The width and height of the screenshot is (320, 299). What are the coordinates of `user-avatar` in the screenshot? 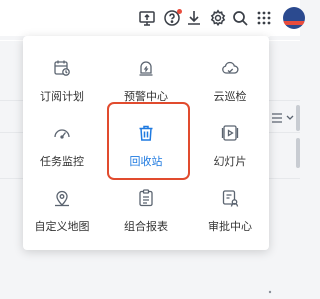 It's located at (294, 18).